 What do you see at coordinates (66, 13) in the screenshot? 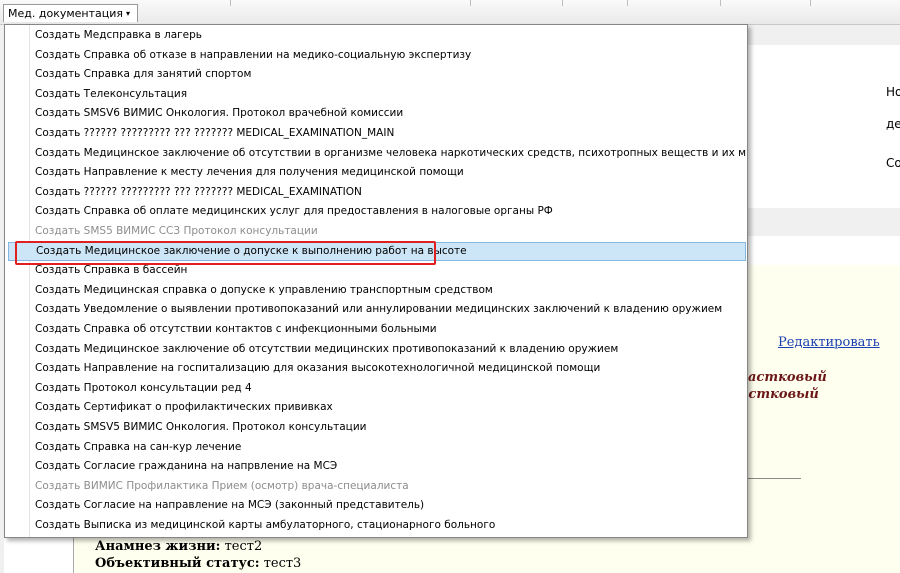
I see `menu-button-label: Мед. документация` at bounding box center [66, 13].